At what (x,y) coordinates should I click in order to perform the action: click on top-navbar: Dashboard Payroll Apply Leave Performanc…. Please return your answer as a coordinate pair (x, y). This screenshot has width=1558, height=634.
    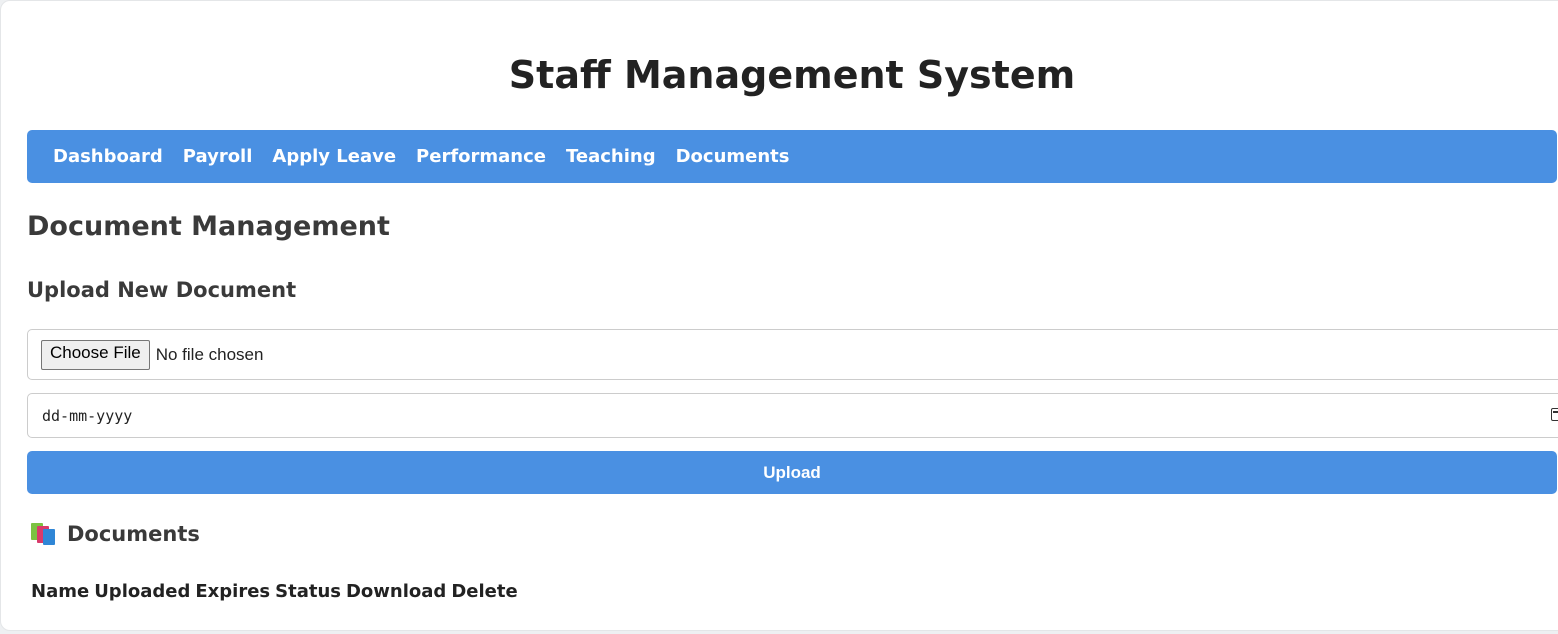
    Looking at the image, I should click on (792, 156).